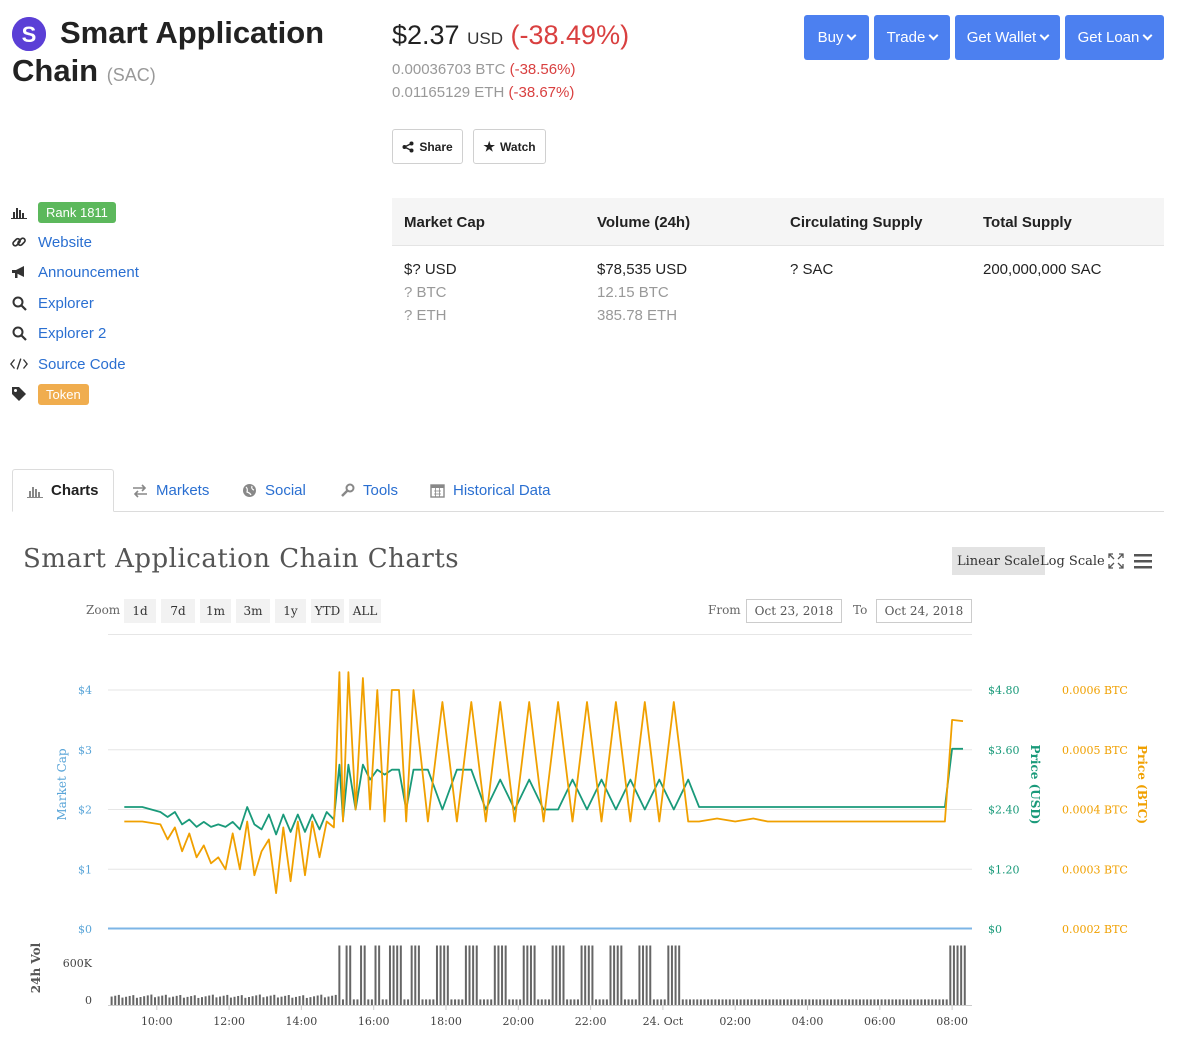  Describe the element at coordinates (19, 242) in the screenshot. I see `link-icon` at that location.